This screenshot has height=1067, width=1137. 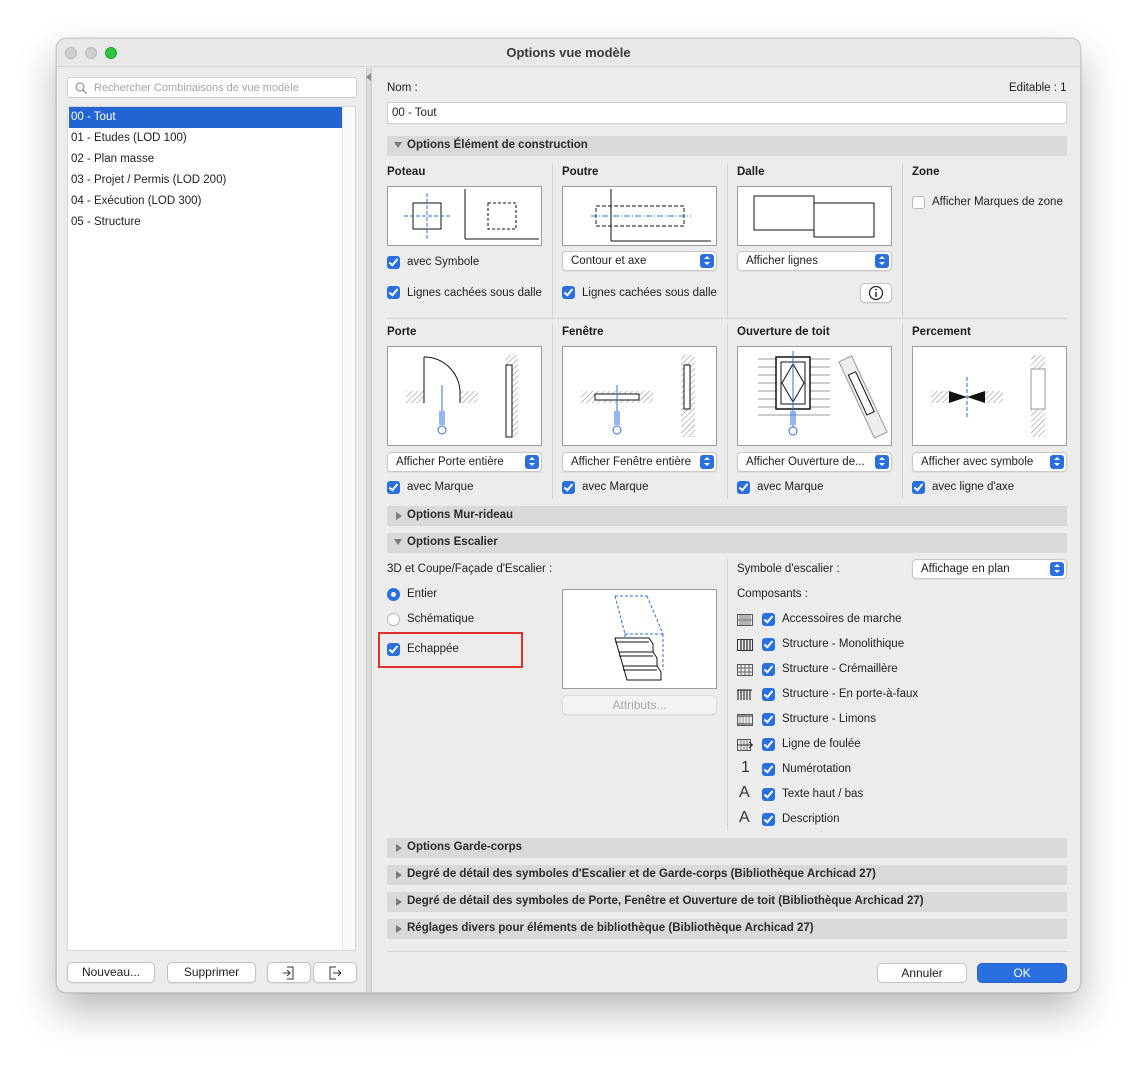 I want to click on monolithic-structure-icon, so click(x=745, y=645).